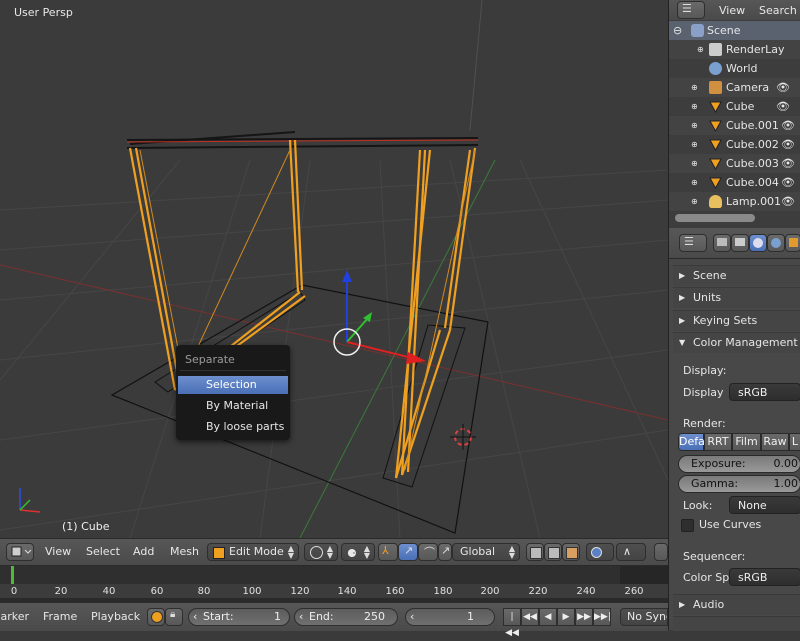  What do you see at coordinates (602, 617) in the screenshot?
I see `jump-end-button: ▶▶|` at bounding box center [602, 617].